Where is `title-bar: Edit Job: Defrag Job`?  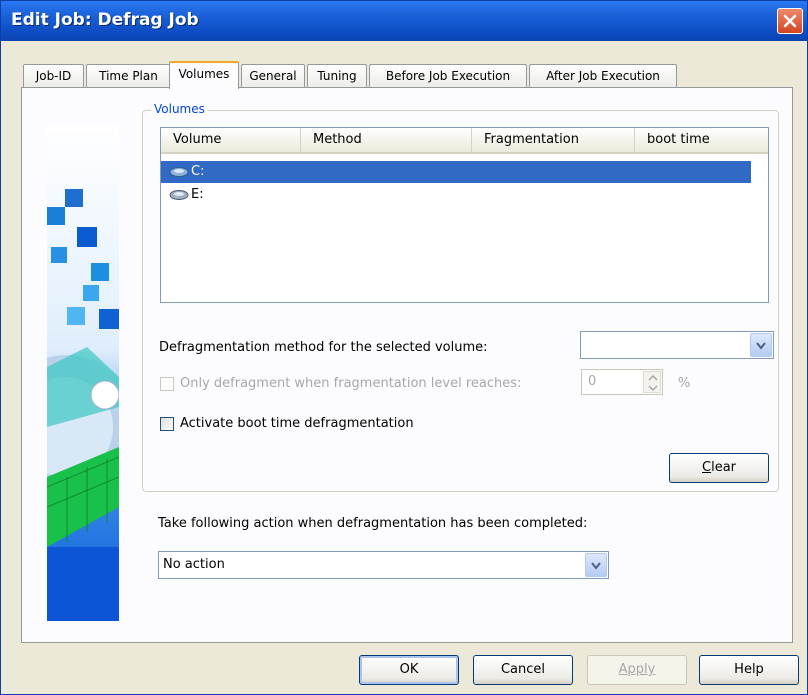 title-bar: Edit Job: Defrag Job is located at coordinates (404, 21).